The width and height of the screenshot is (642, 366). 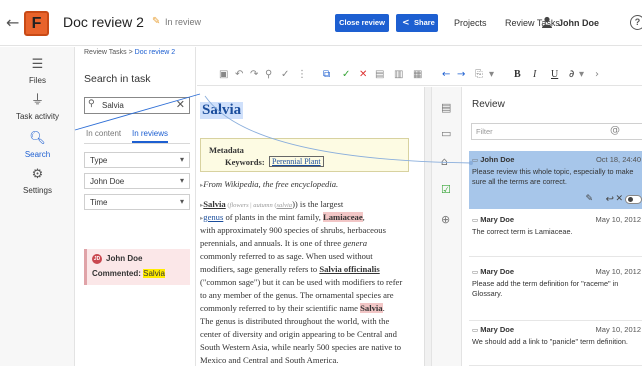 What do you see at coordinates (597, 74) in the screenshot?
I see `more-chevron-icon: ›` at bounding box center [597, 74].